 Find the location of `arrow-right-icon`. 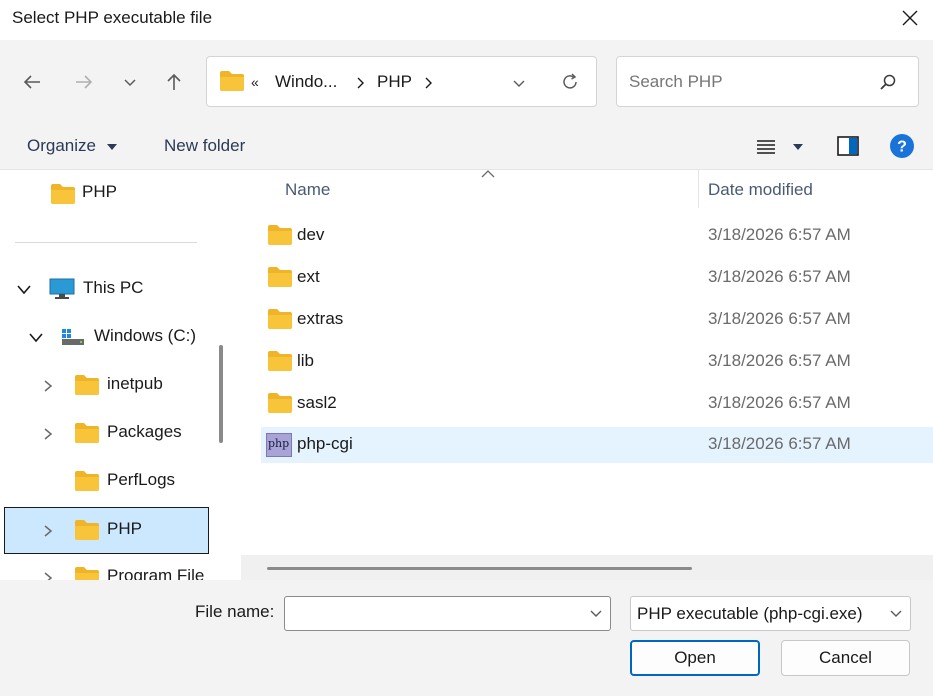

arrow-right-icon is located at coordinates (84, 82).